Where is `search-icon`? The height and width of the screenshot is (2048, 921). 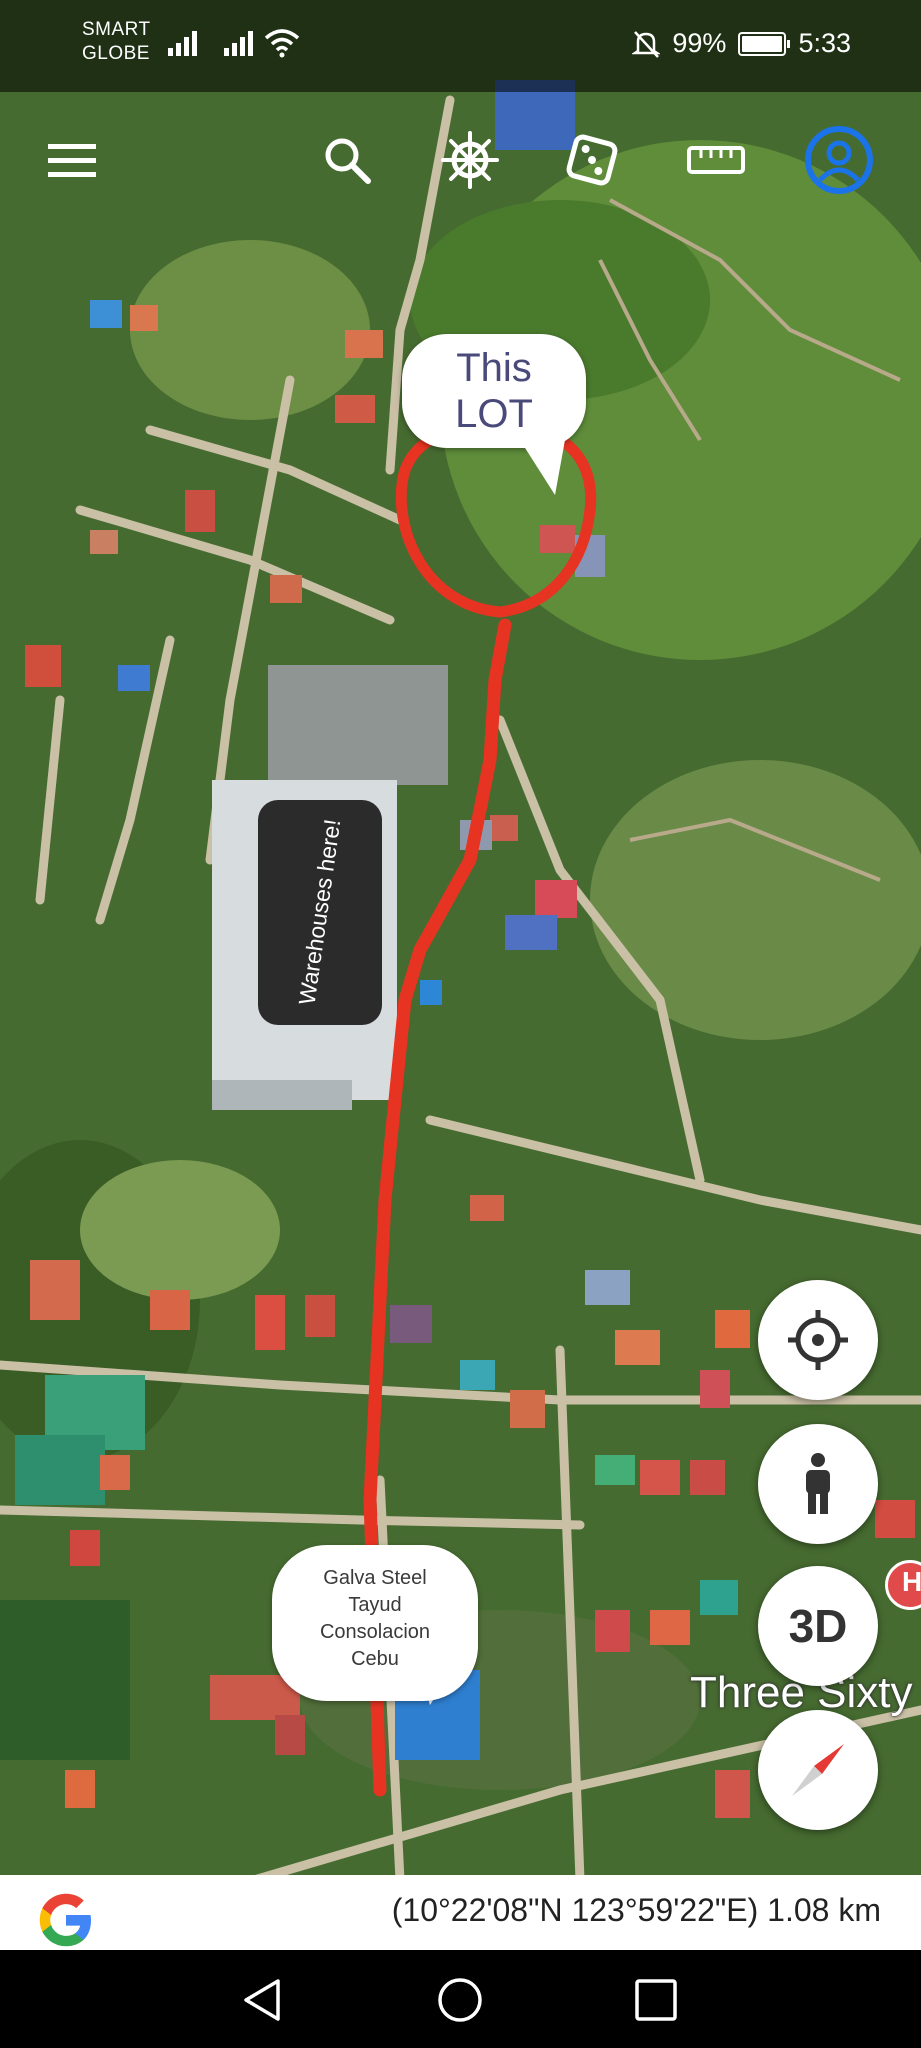
search-icon is located at coordinates (347, 160).